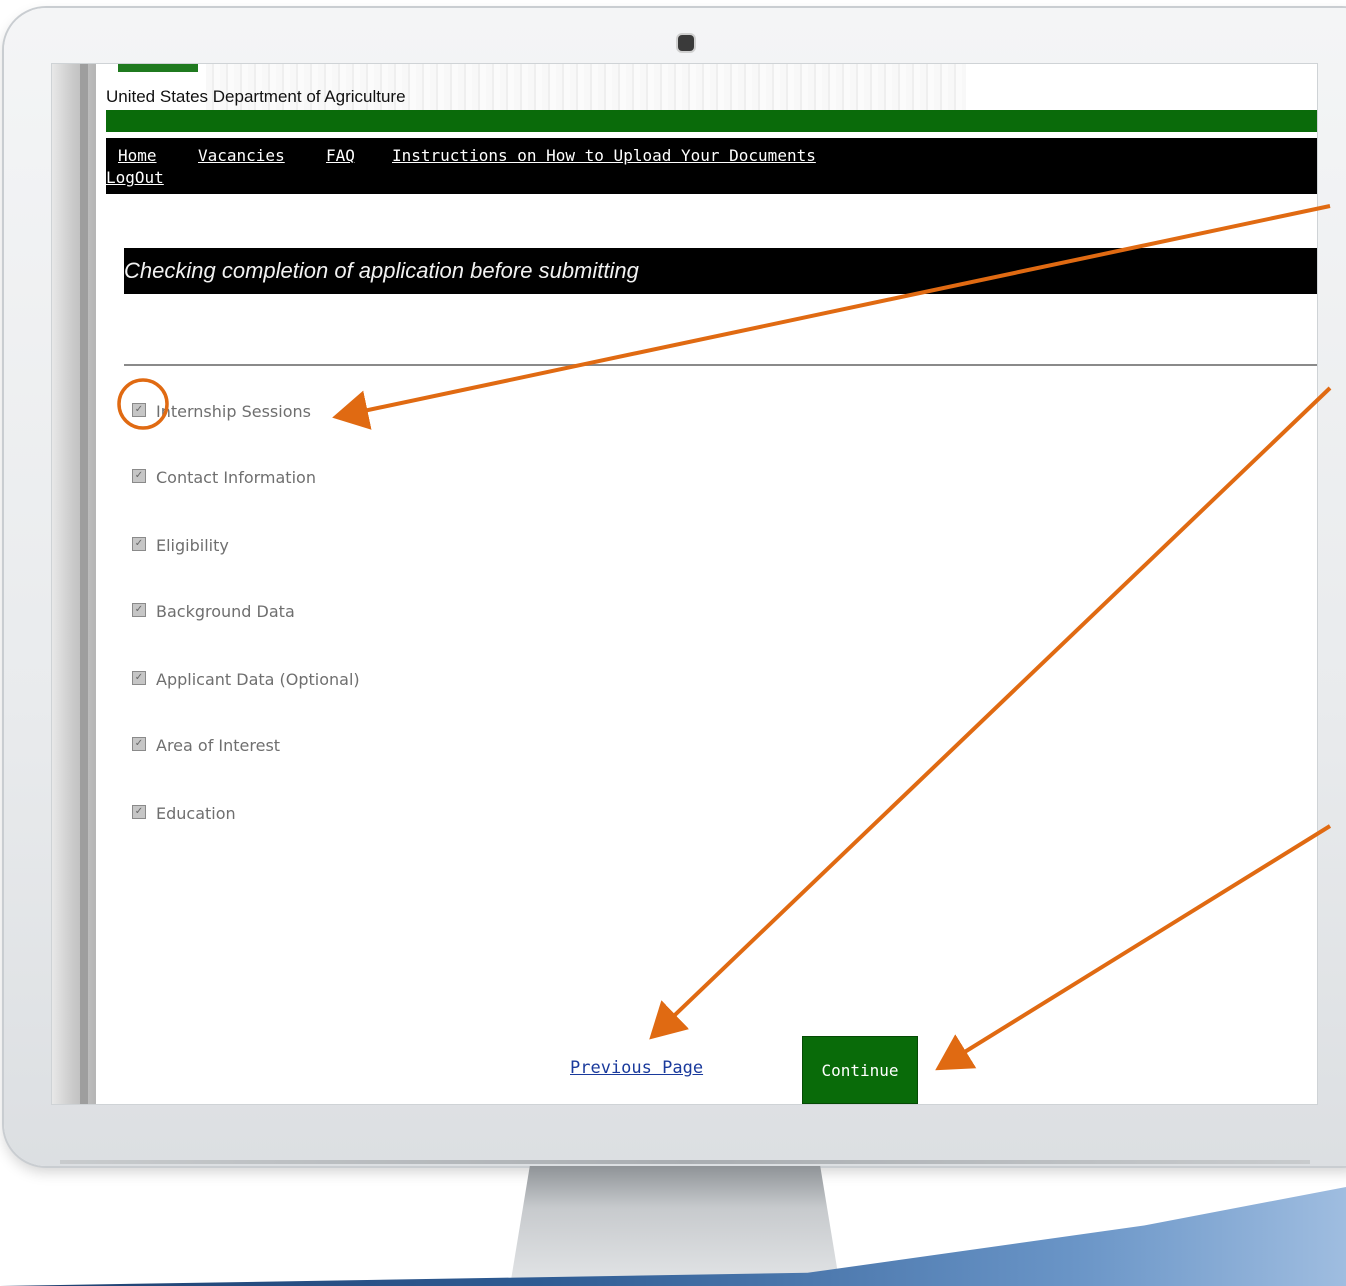 The image size is (1346, 1286). I want to click on previous-page-link: Previous Page, so click(636, 1068).